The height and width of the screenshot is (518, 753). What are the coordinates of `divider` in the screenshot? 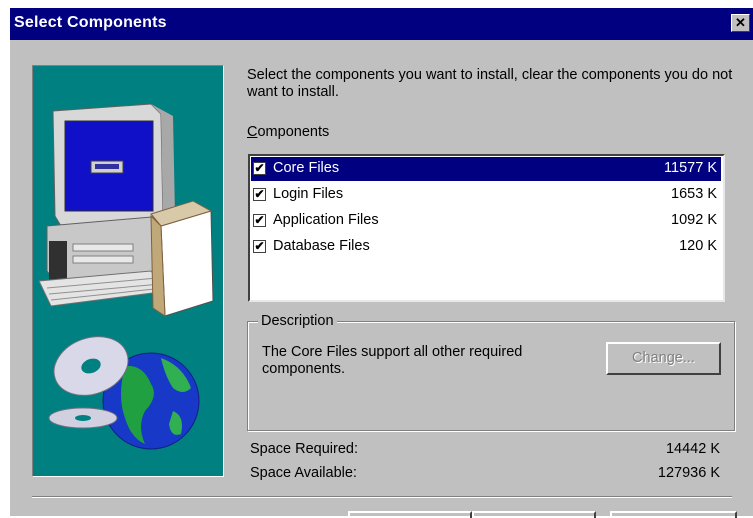 It's located at (382, 497).